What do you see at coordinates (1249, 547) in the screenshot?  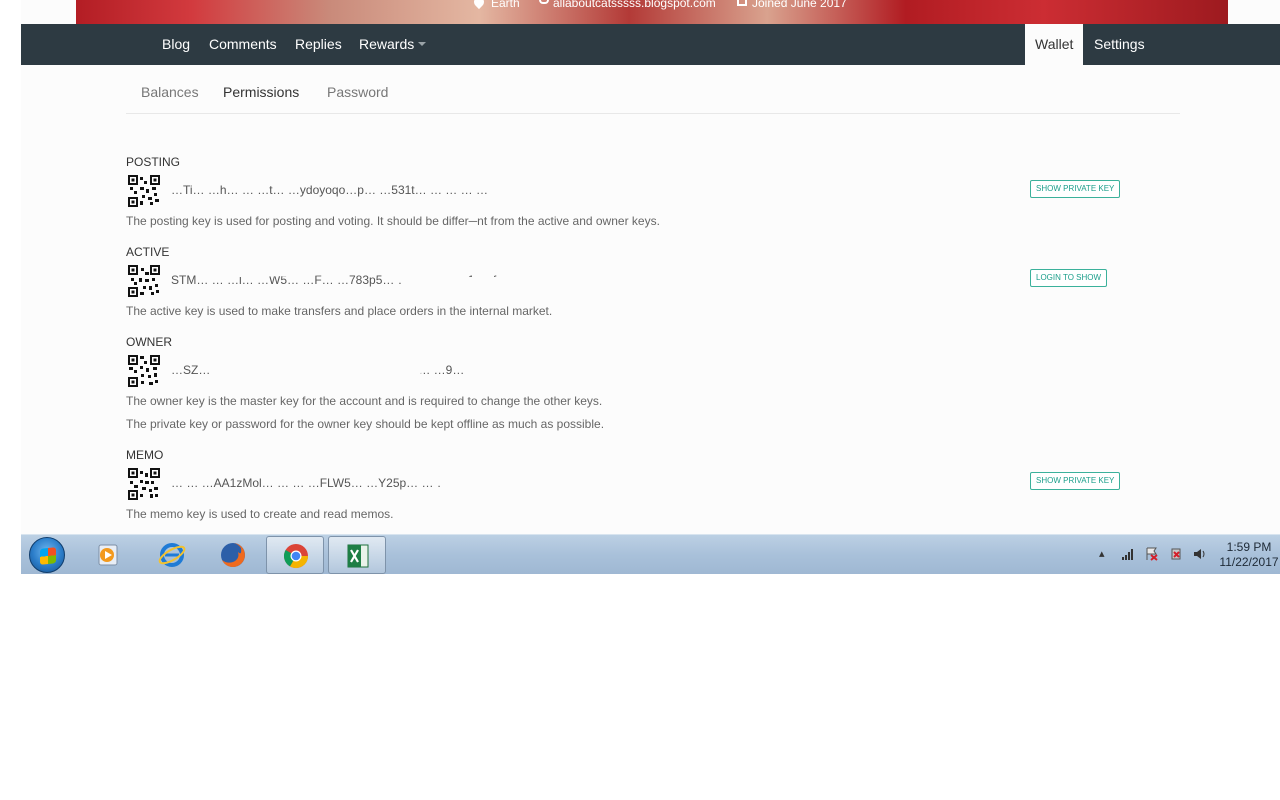 I see `clock-time: 1:59 PM` at bounding box center [1249, 547].